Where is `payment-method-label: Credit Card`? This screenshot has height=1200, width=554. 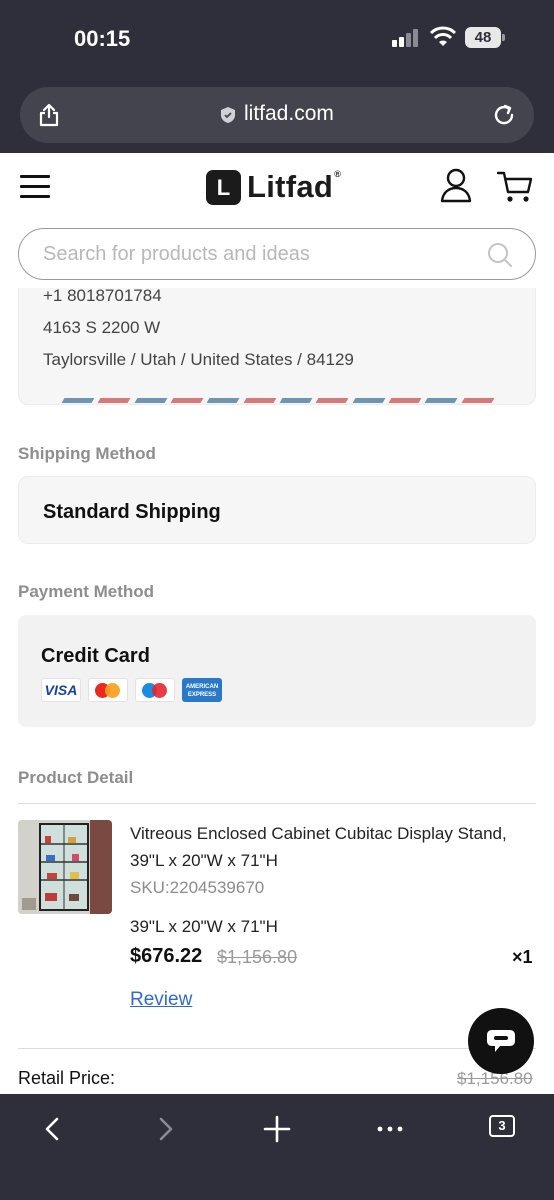
payment-method-label: Credit Card is located at coordinates (95, 656).